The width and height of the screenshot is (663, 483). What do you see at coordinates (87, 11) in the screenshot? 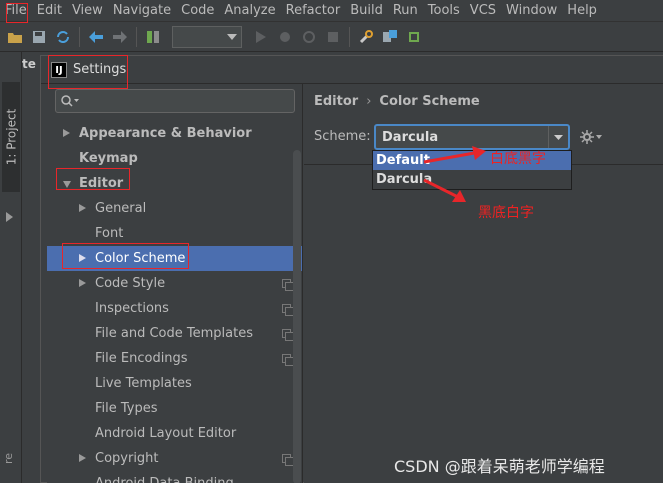
I see `menu-view: View` at bounding box center [87, 11].